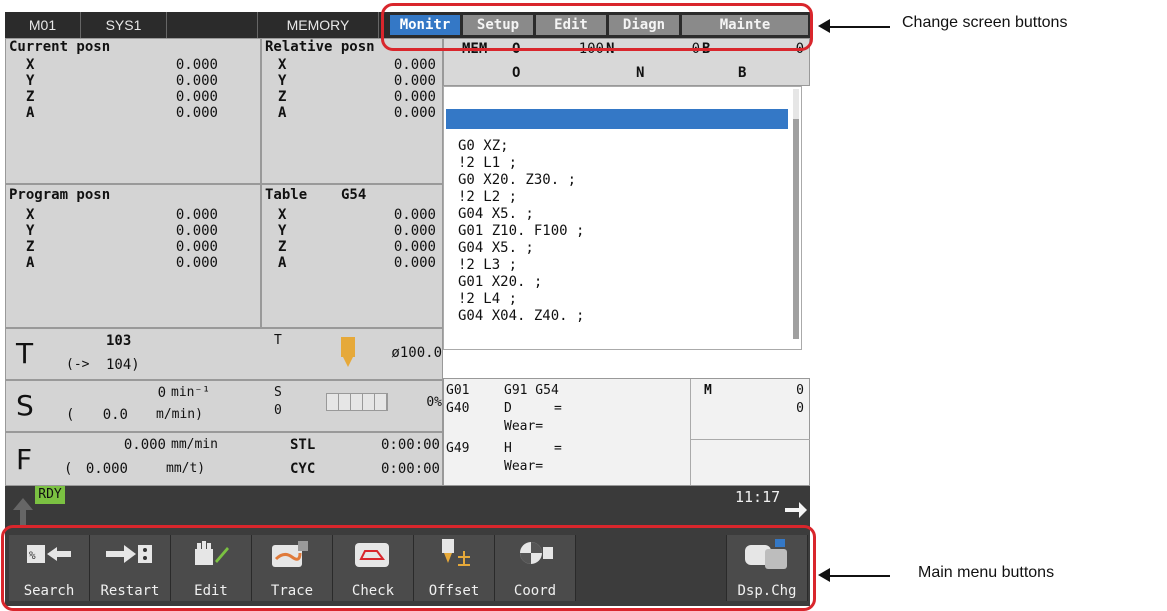 The height and width of the screenshot is (611, 1167). I want to click on right-arrow-icon, so click(795, 510).